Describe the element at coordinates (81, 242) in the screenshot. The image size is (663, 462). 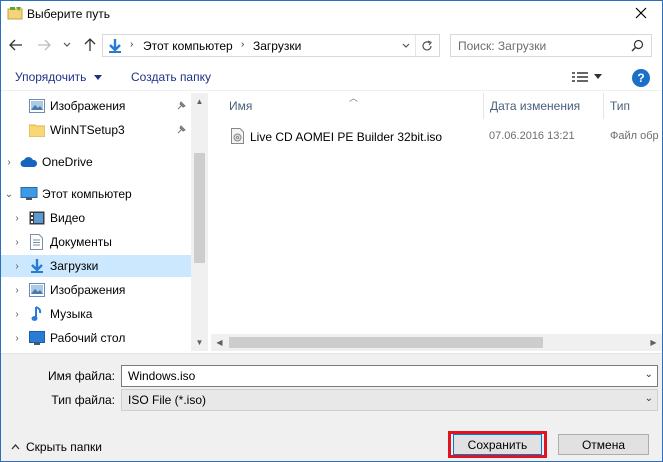
I see `sidebar-item-label: Документы` at that location.